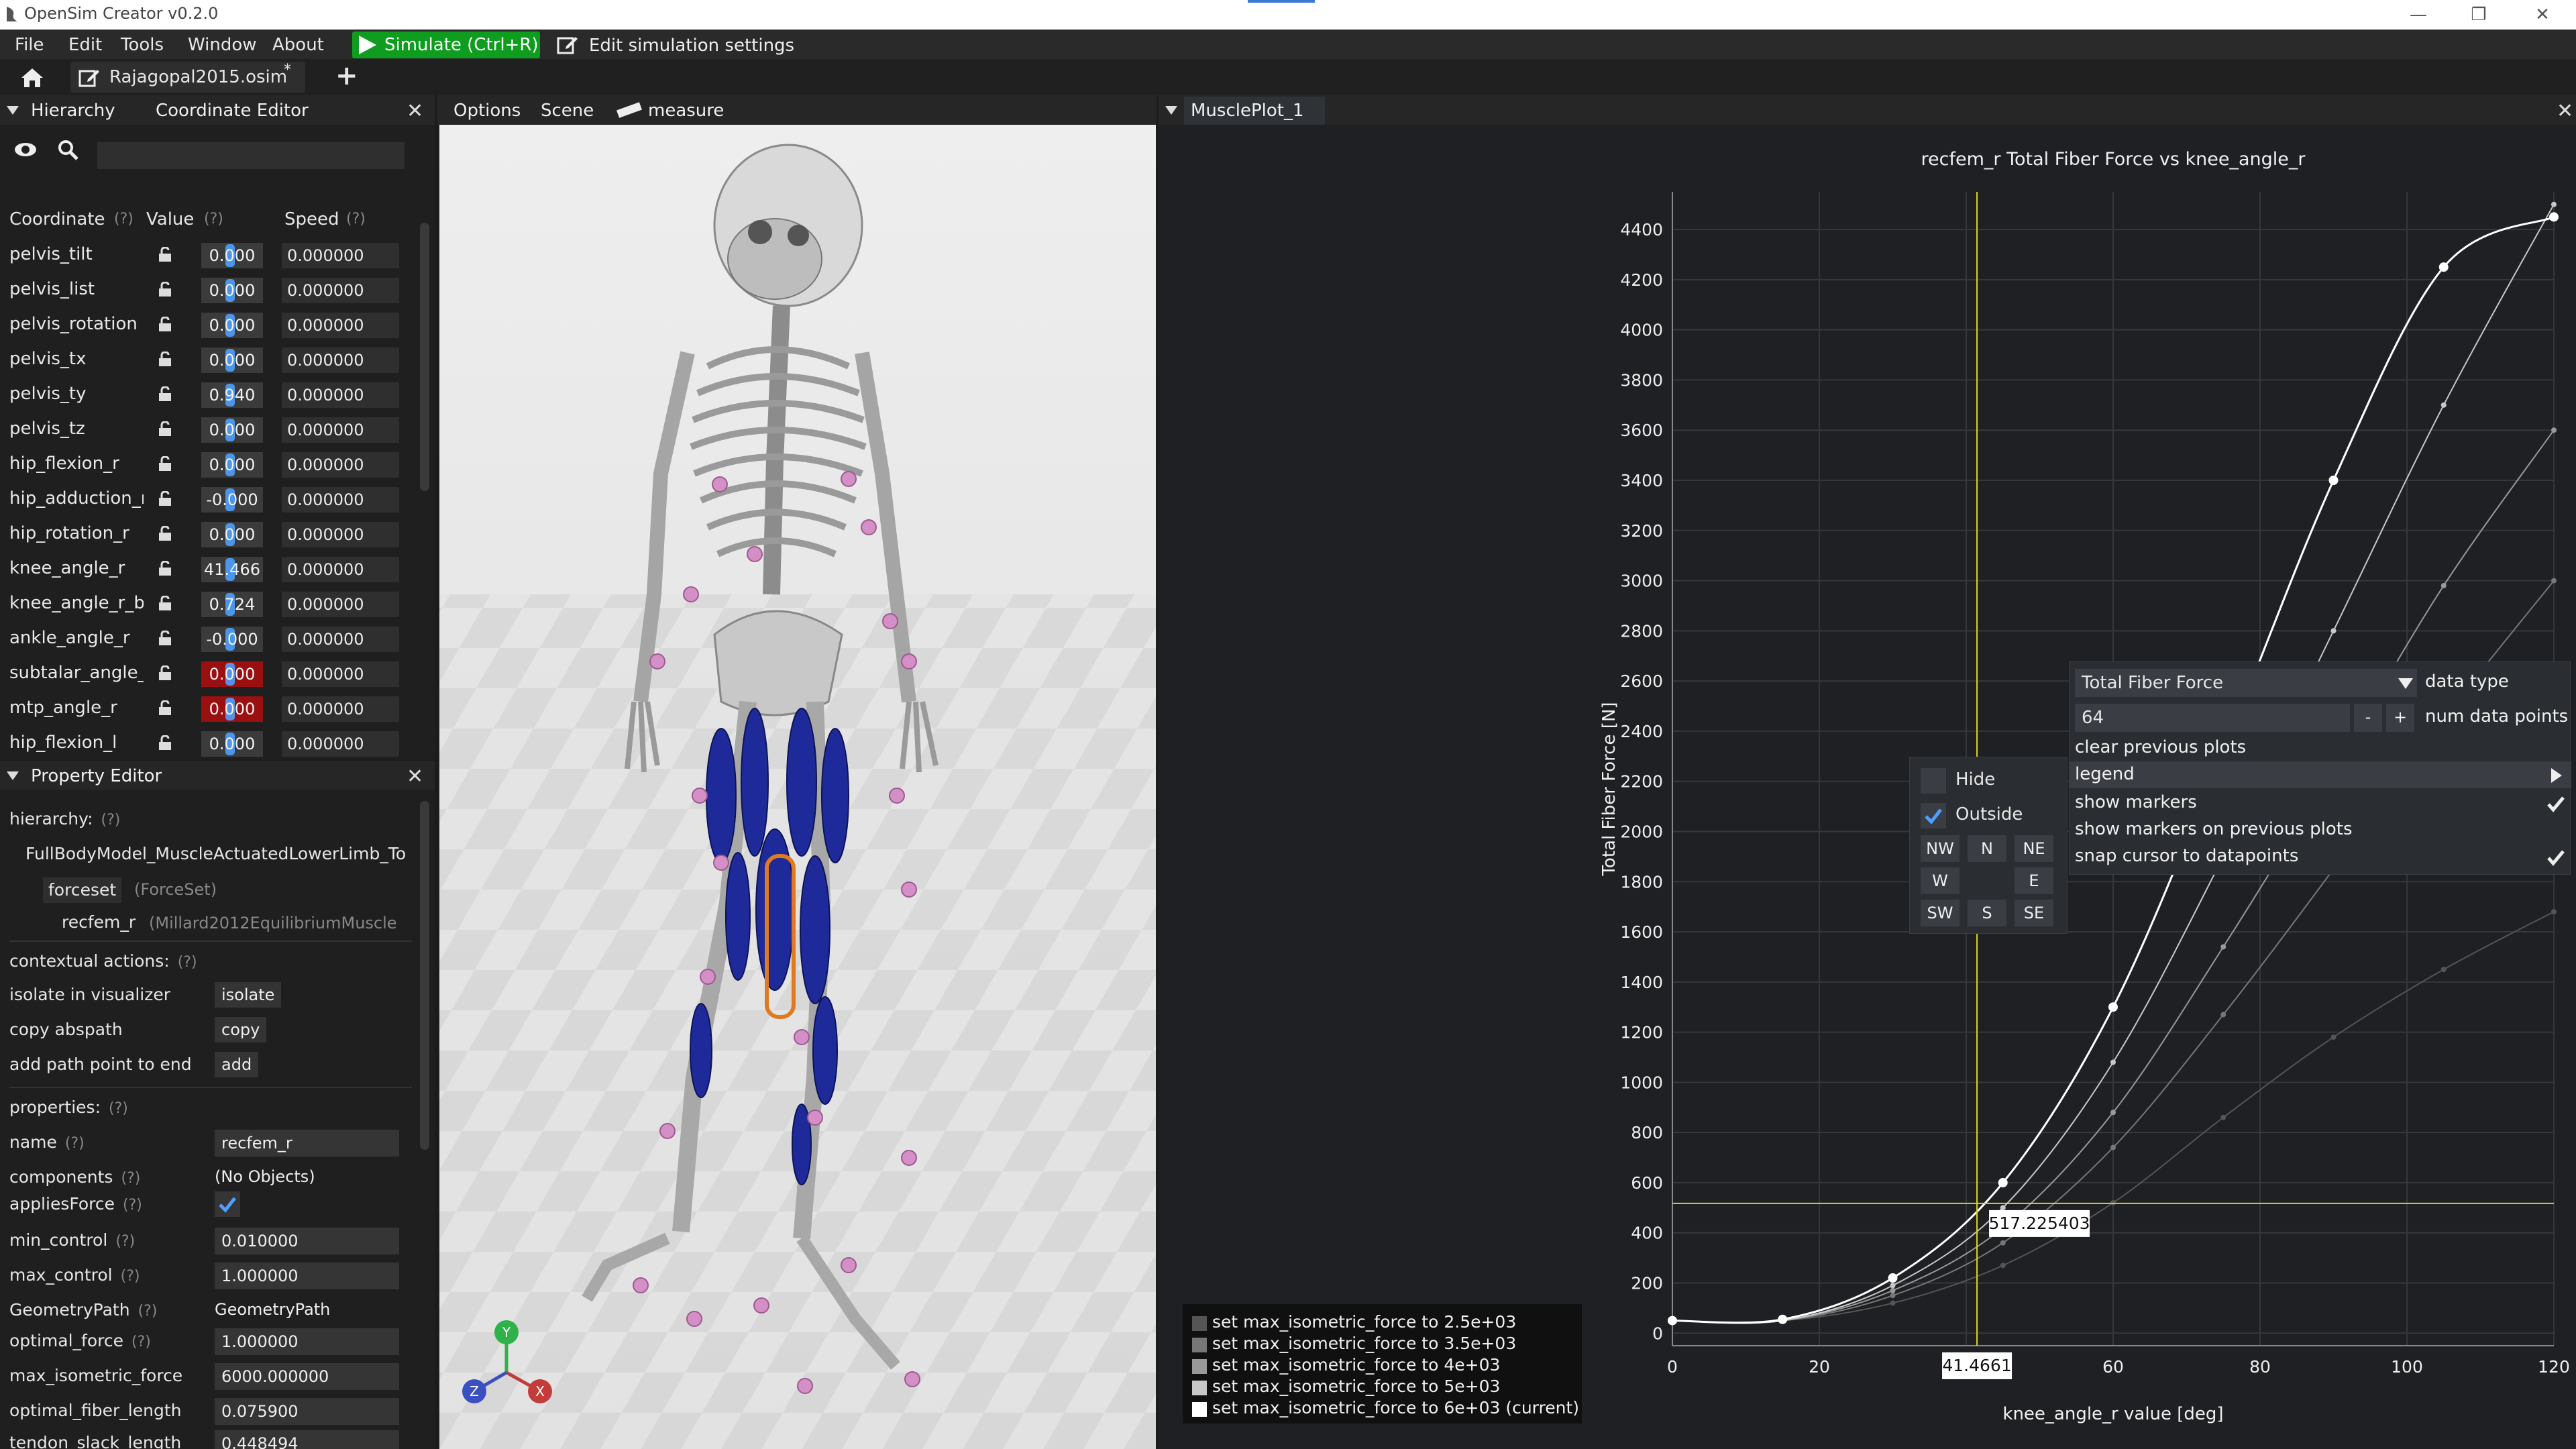 The image size is (2576, 1449). I want to click on menu-about: About, so click(298, 45).